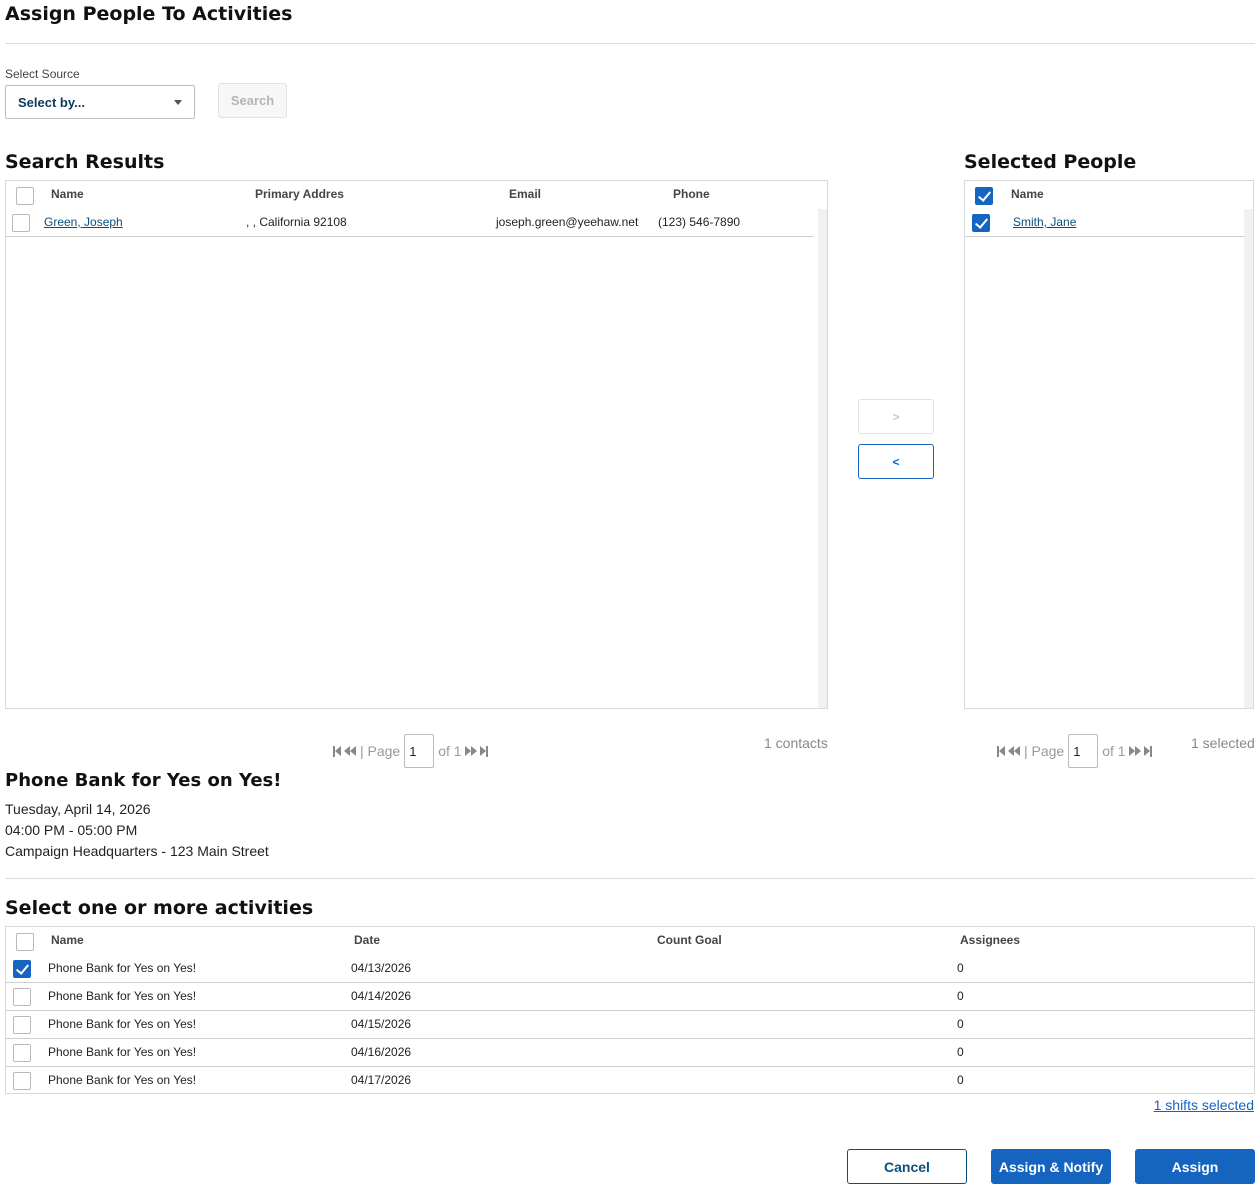 The width and height of the screenshot is (1260, 1190). What do you see at coordinates (381, 996) in the screenshot?
I see `activity-date: 04/14/2026` at bounding box center [381, 996].